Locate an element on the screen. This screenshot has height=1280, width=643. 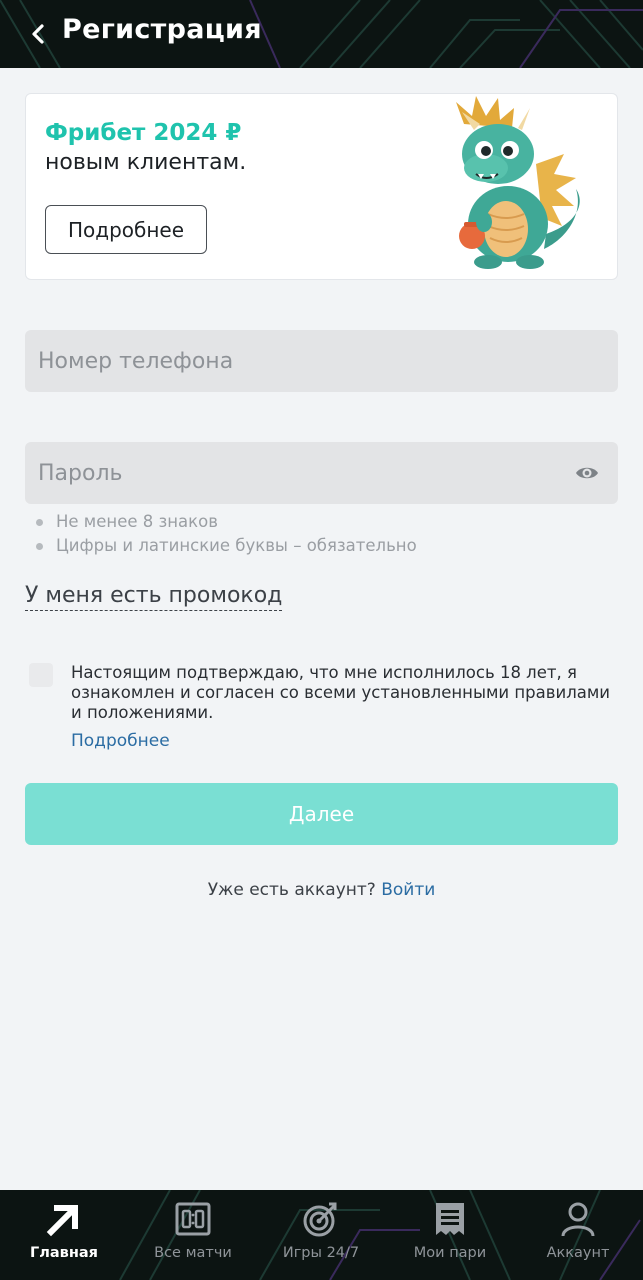
chevron-left-icon is located at coordinates (38, 34).